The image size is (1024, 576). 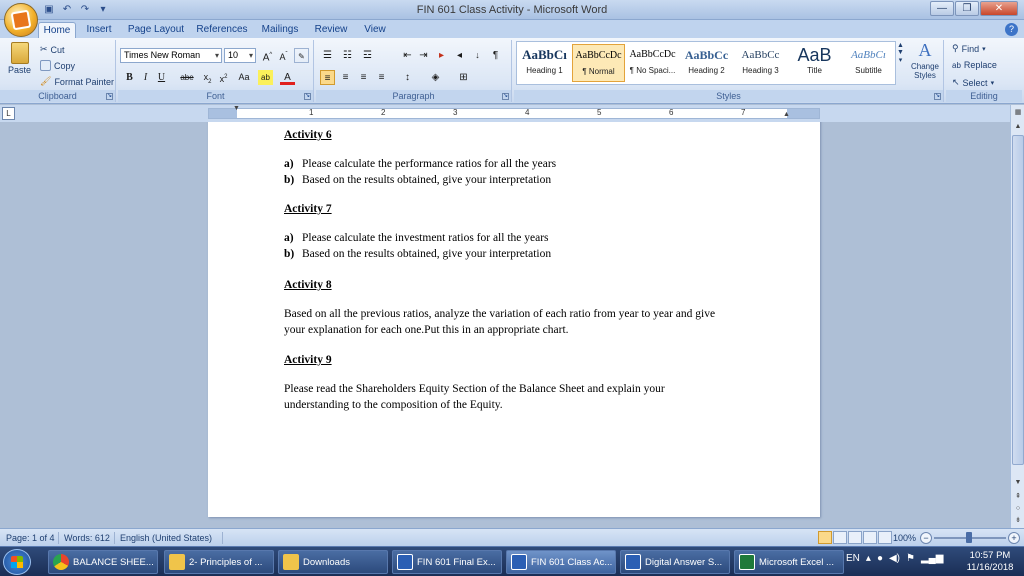 I want to click on font-name-select: Times New Roman, so click(x=171, y=55).